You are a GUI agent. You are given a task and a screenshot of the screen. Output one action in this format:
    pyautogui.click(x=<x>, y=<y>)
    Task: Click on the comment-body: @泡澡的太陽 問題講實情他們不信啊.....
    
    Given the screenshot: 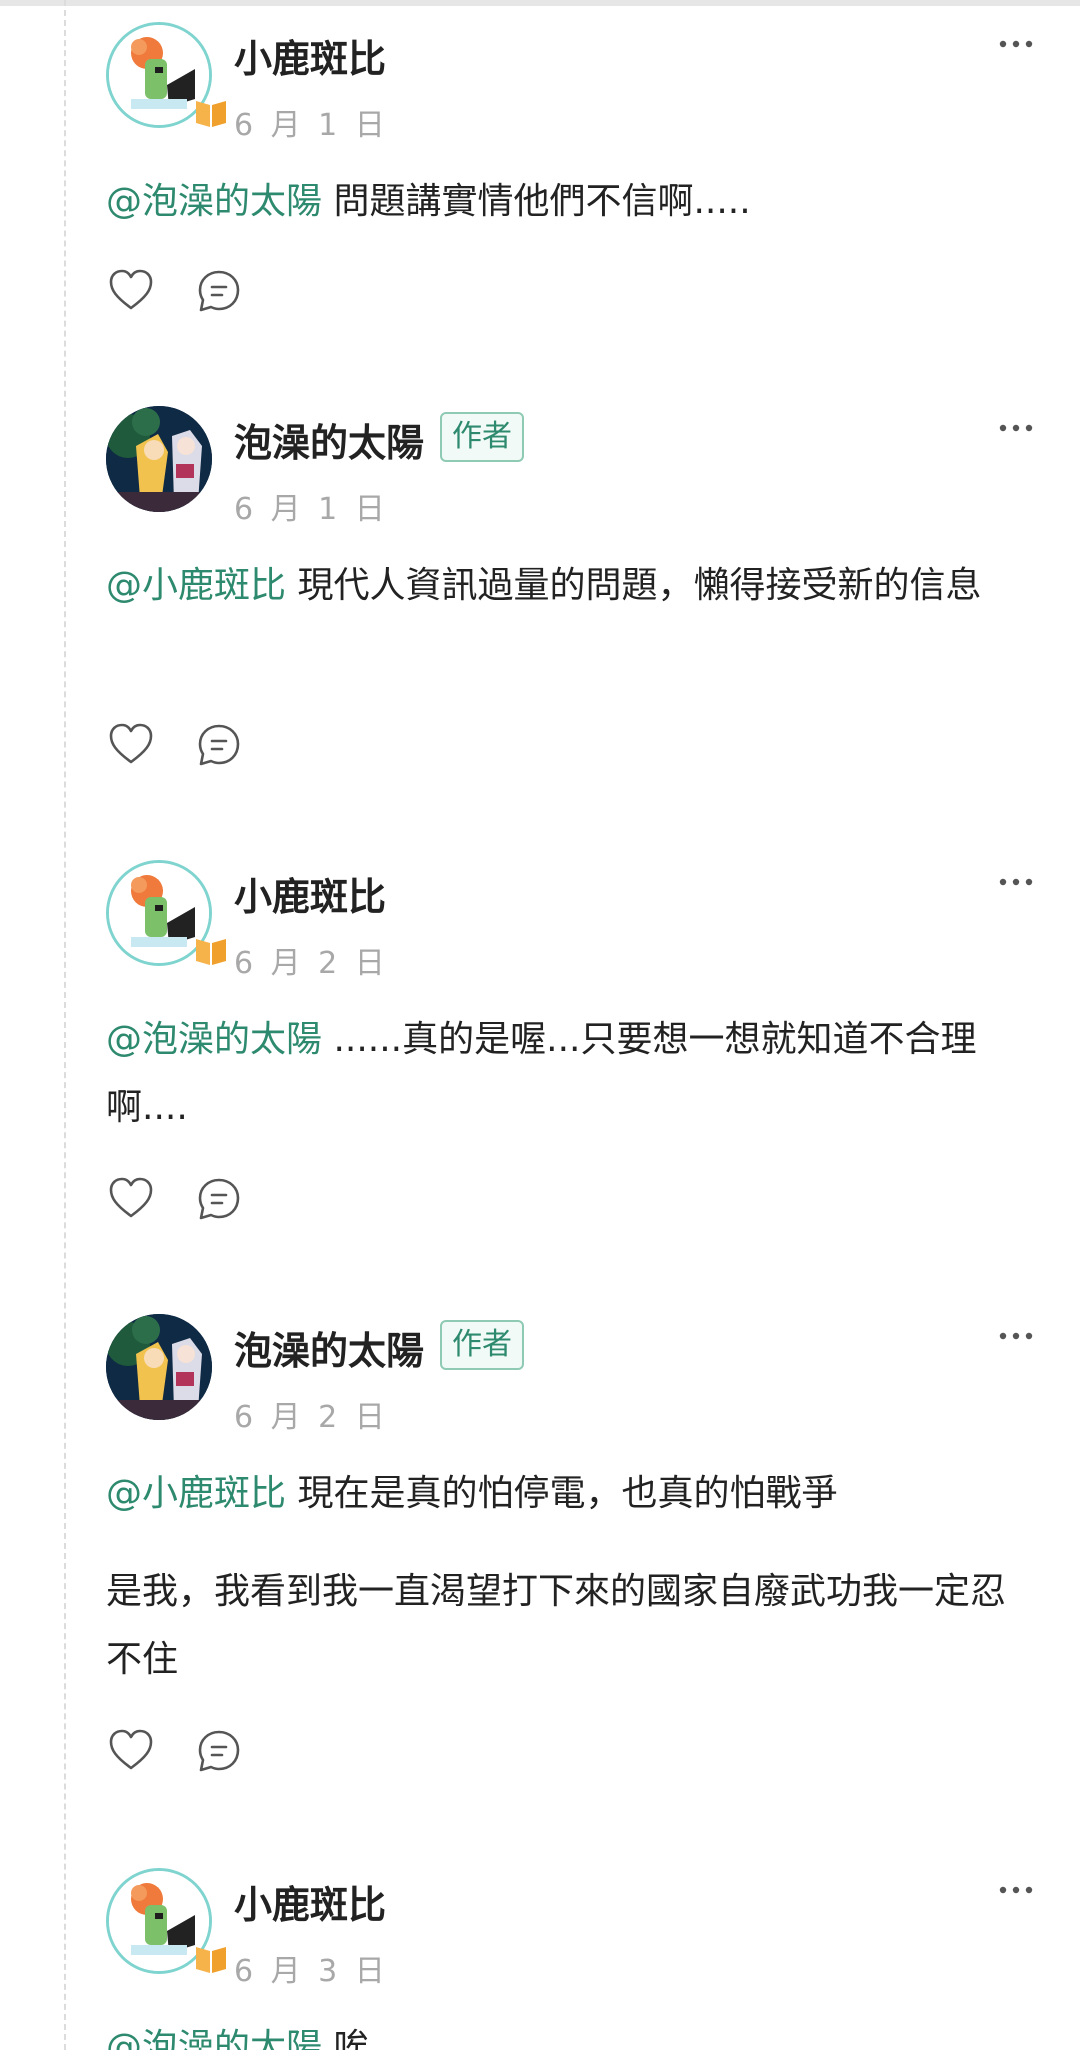 What is the action you would take?
    pyautogui.click(x=571, y=202)
    